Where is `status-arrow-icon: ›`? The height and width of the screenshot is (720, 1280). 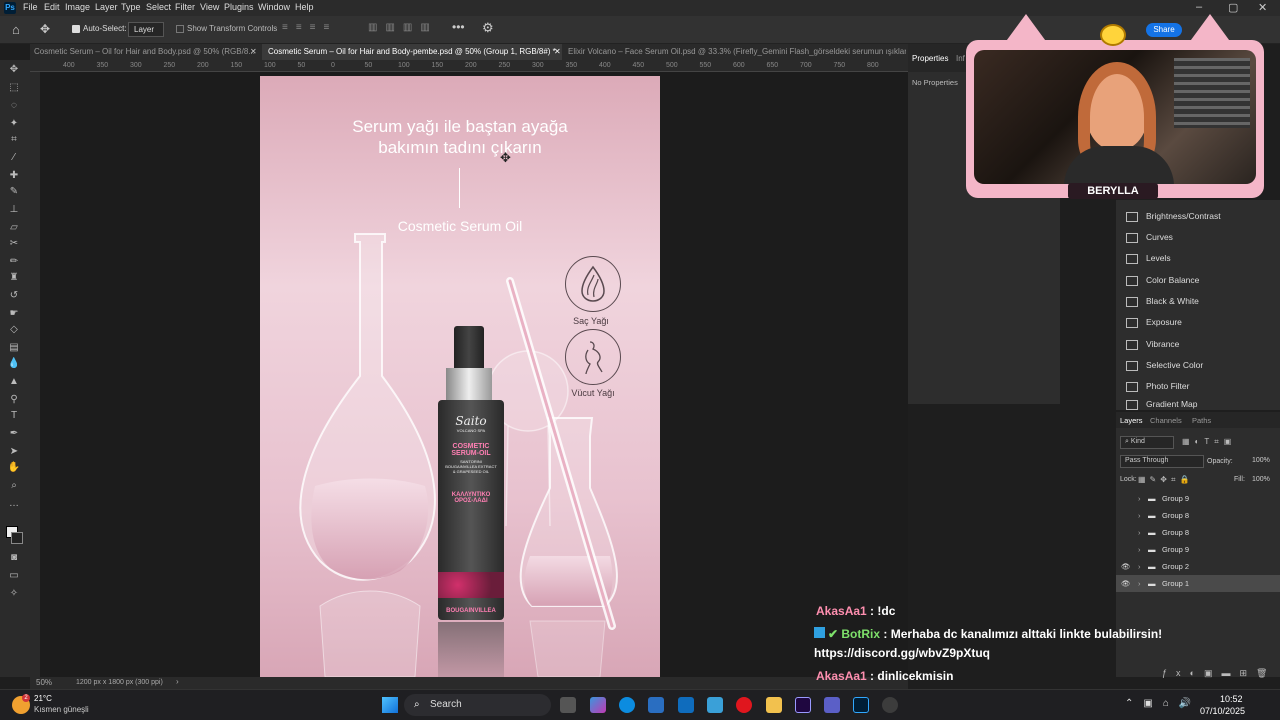 status-arrow-icon: › is located at coordinates (177, 681).